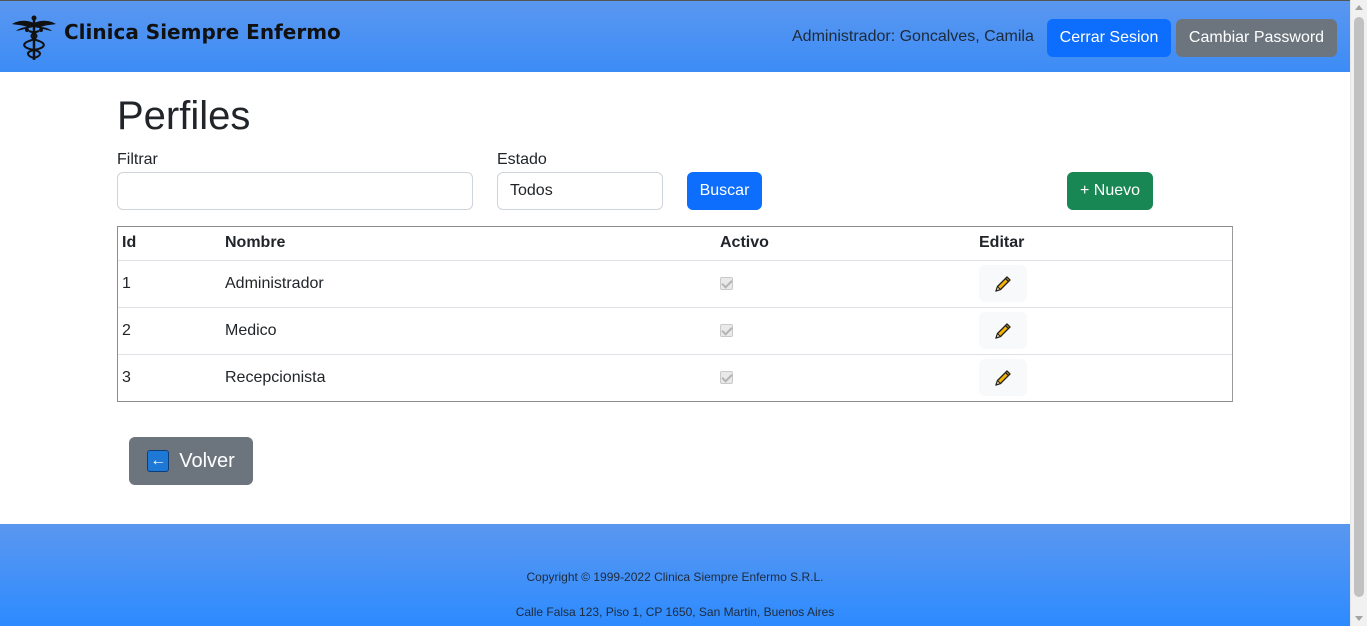 This screenshot has height=626, width=1367. I want to click on current-user-label: Administrador: Goncalves, Camila, so click(913, 36).